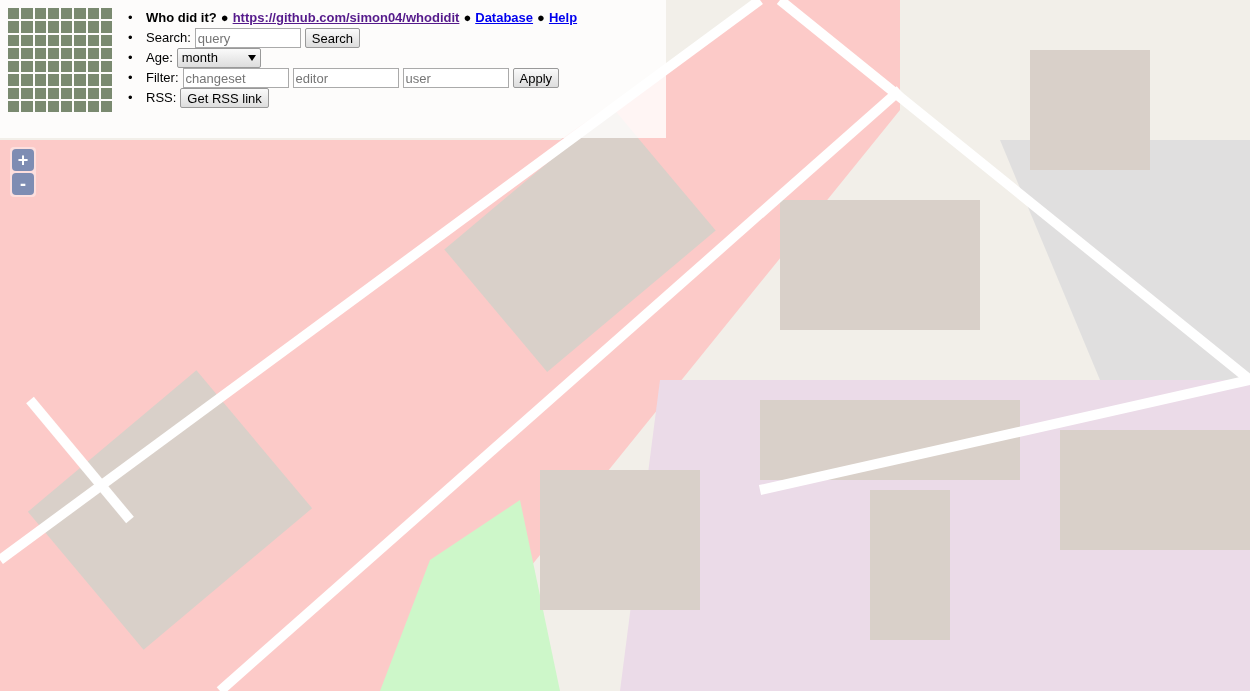 The height and width of the screenshot is (691, 1250). Describe the element at coordinates (346, 18) in the screenshot. I see `link: https://github.com/simon04/whodidit` at that location.